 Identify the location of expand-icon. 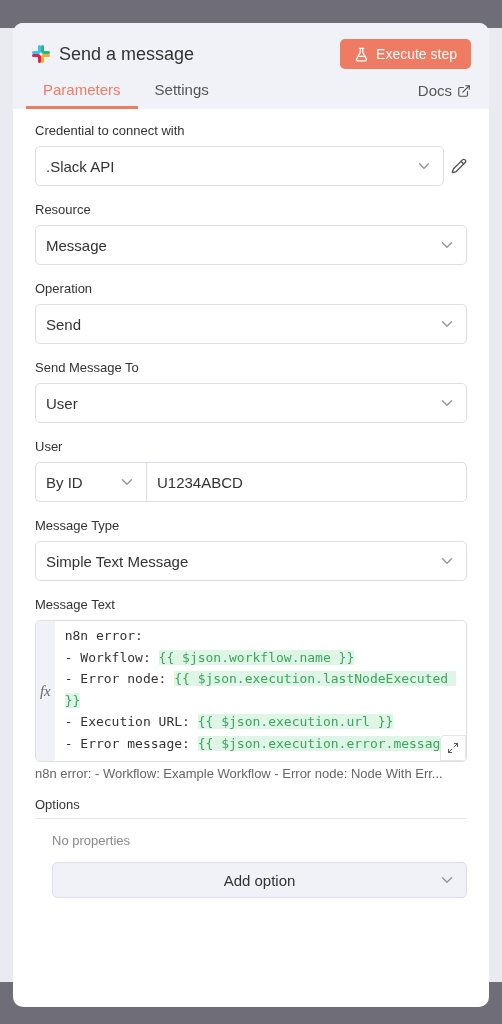
(453, 748).